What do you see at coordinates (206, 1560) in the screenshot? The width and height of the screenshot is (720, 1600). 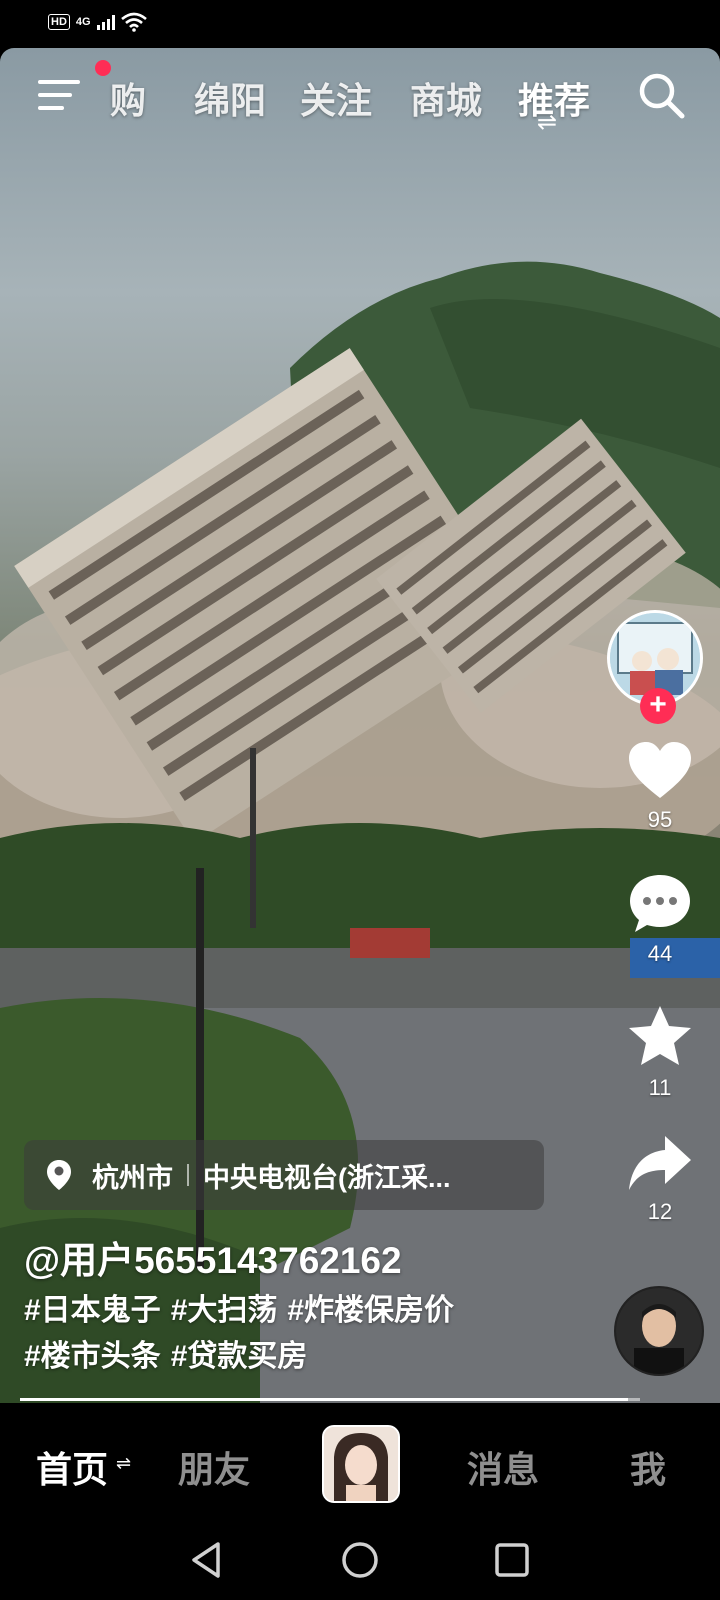 I see `back-icon` at bounding box center [206, 1560].